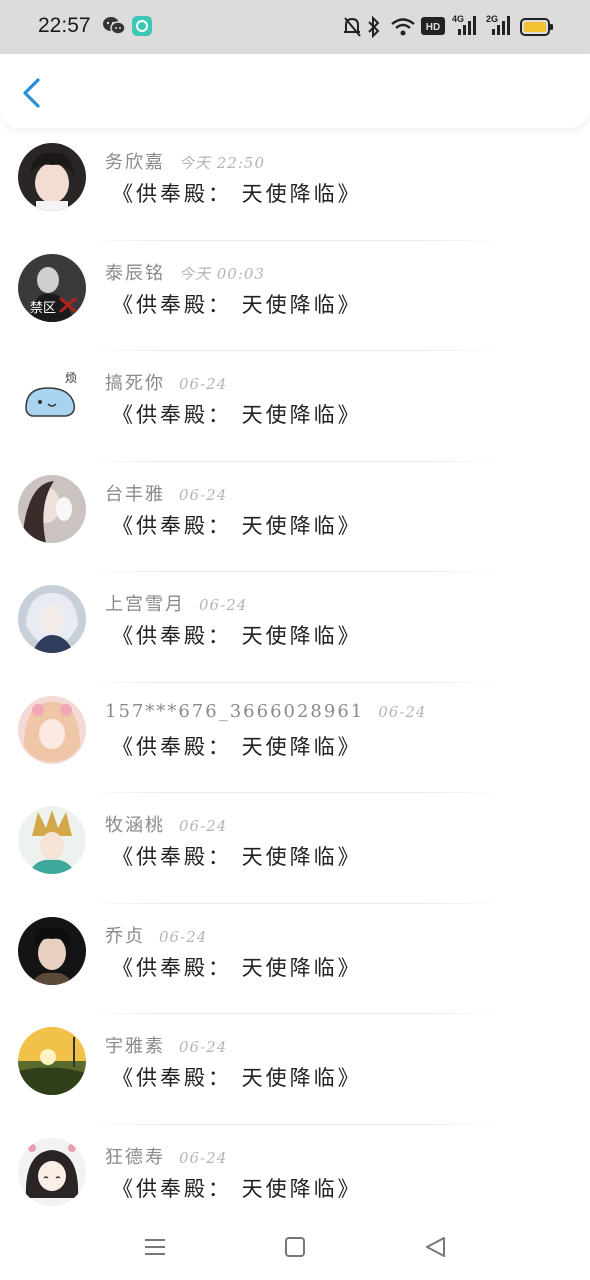 Image resolution: width=590 pixels, height=1280 pixels. I want to click on net-label-2g: 2G, so click(492, 19).